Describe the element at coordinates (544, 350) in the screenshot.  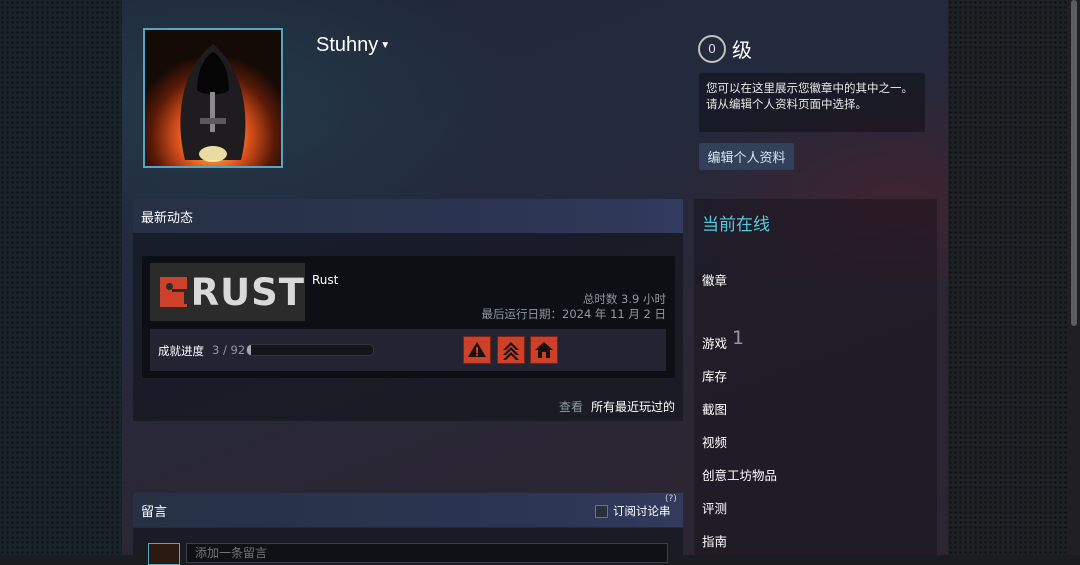
I see `achievement-home-icon` at that location.